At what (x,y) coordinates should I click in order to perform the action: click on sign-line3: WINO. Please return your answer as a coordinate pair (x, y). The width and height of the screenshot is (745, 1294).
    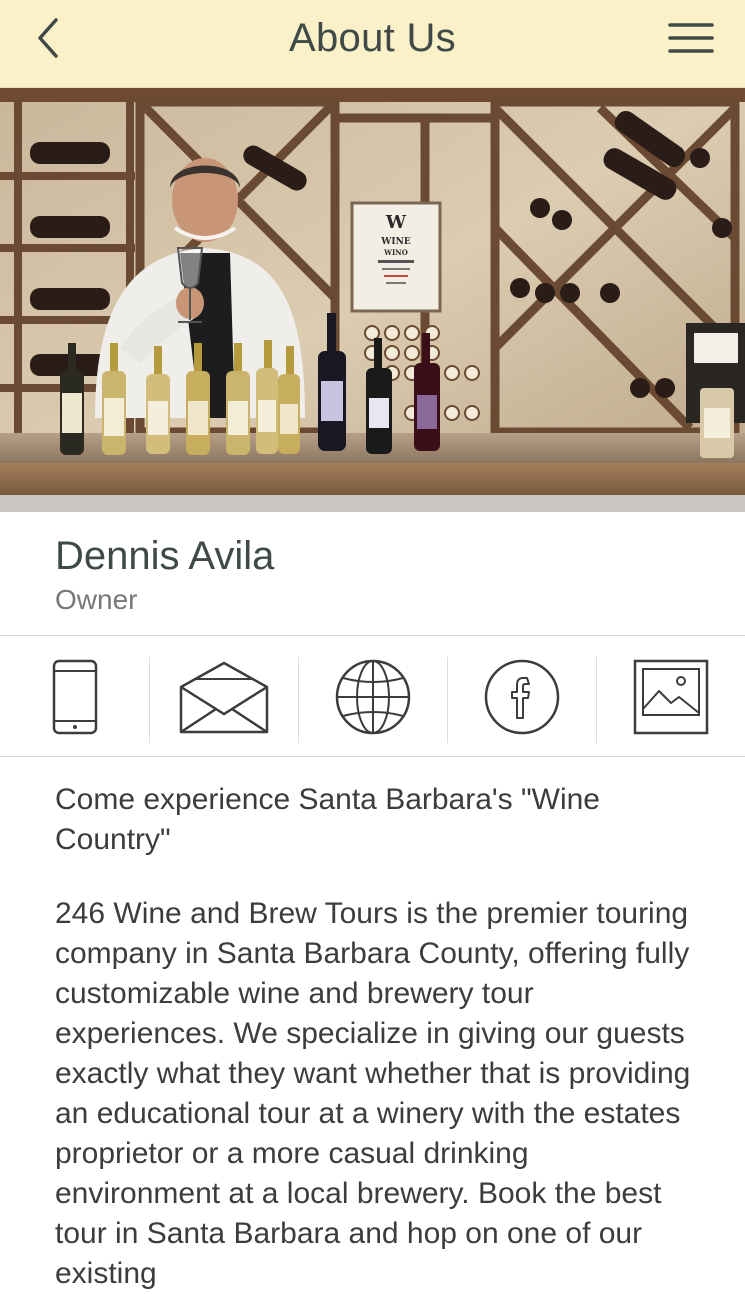
    Looking at the image, I should click on (395, 252).